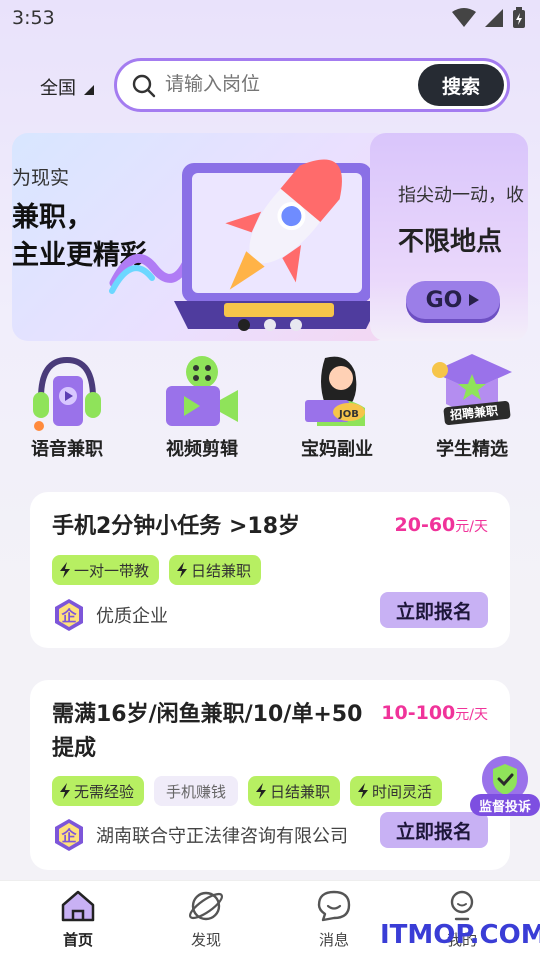  What do you see at coordinates (337, 392) in the screenshot?
I see `mom-job-icon: JOB` at bounding box center [337, 392].